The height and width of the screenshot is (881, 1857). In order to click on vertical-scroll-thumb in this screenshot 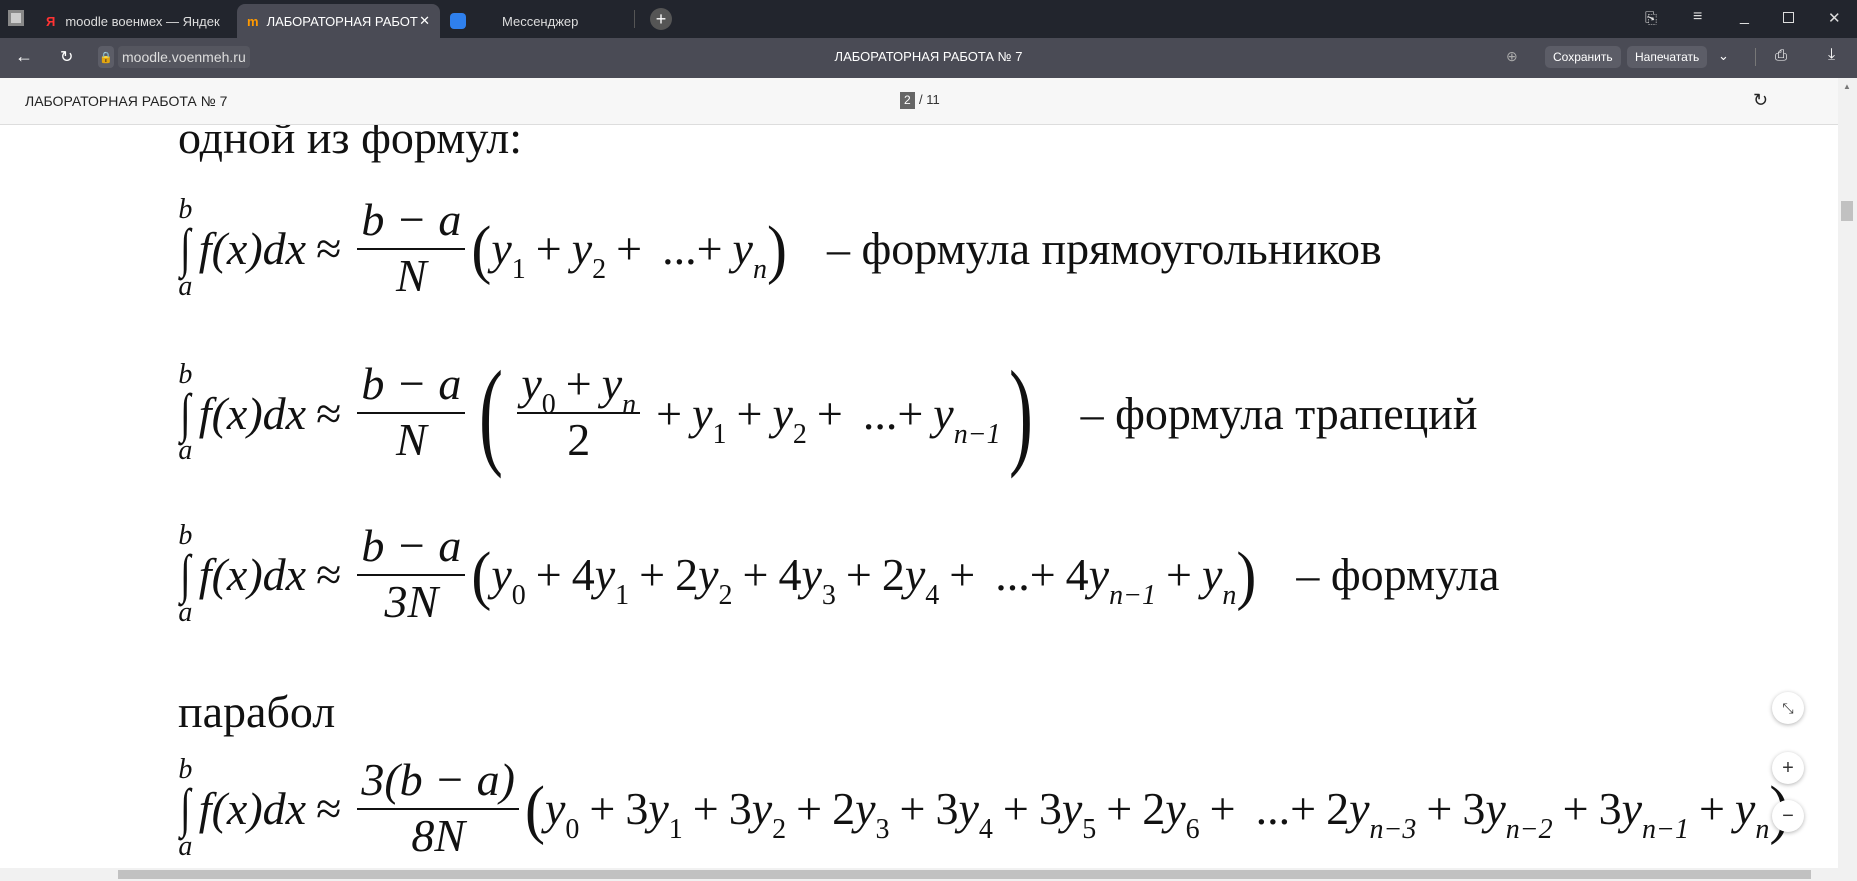, I will do `click(1847, 211)`.